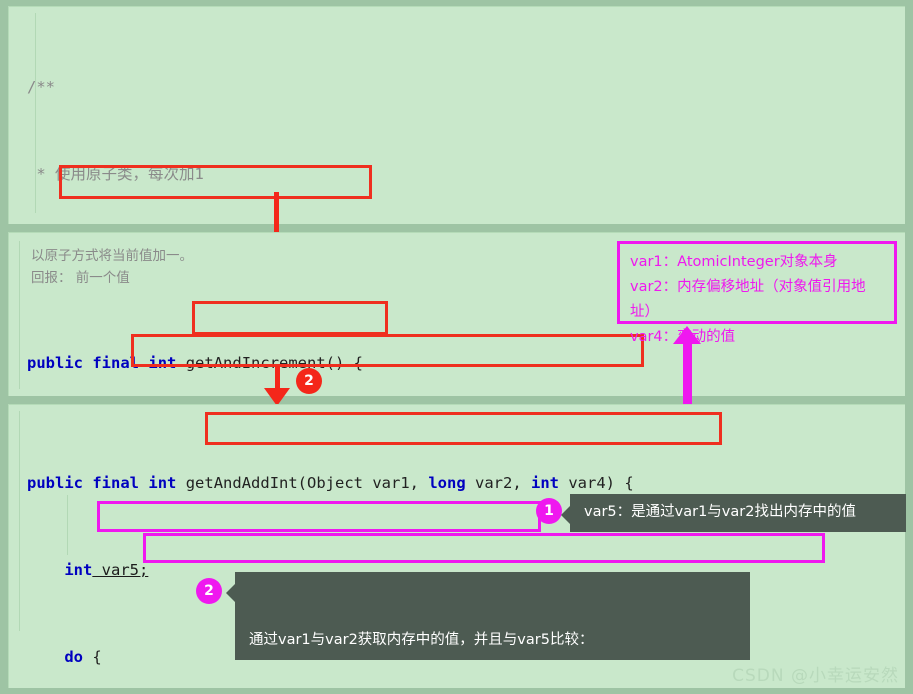 Image resolution: width=913 pixels, height=694 pixels. Describe the element at coordinates (92, 657) in the screenshot. I see `do-open-brace: {` at that location.